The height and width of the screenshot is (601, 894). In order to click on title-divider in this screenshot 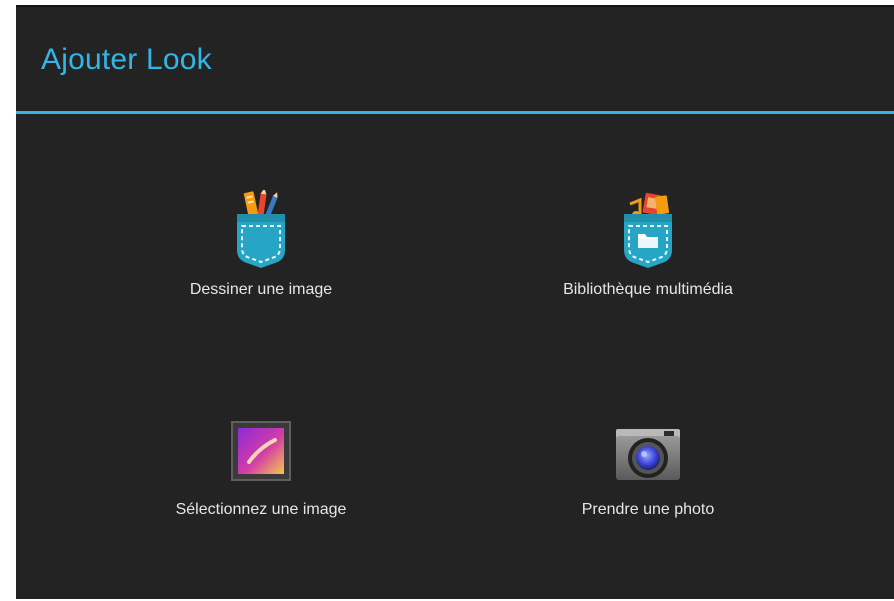, I will do `click(455, 112)`.